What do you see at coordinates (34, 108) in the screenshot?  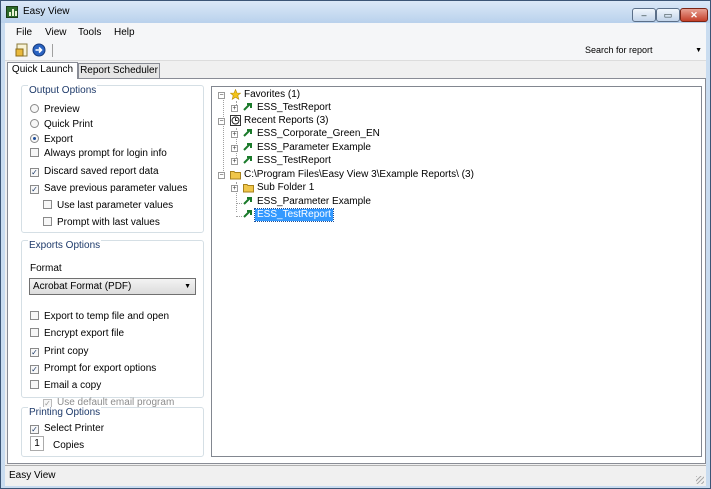 I see `preview-radio-button` at bounding box center [34, 108].